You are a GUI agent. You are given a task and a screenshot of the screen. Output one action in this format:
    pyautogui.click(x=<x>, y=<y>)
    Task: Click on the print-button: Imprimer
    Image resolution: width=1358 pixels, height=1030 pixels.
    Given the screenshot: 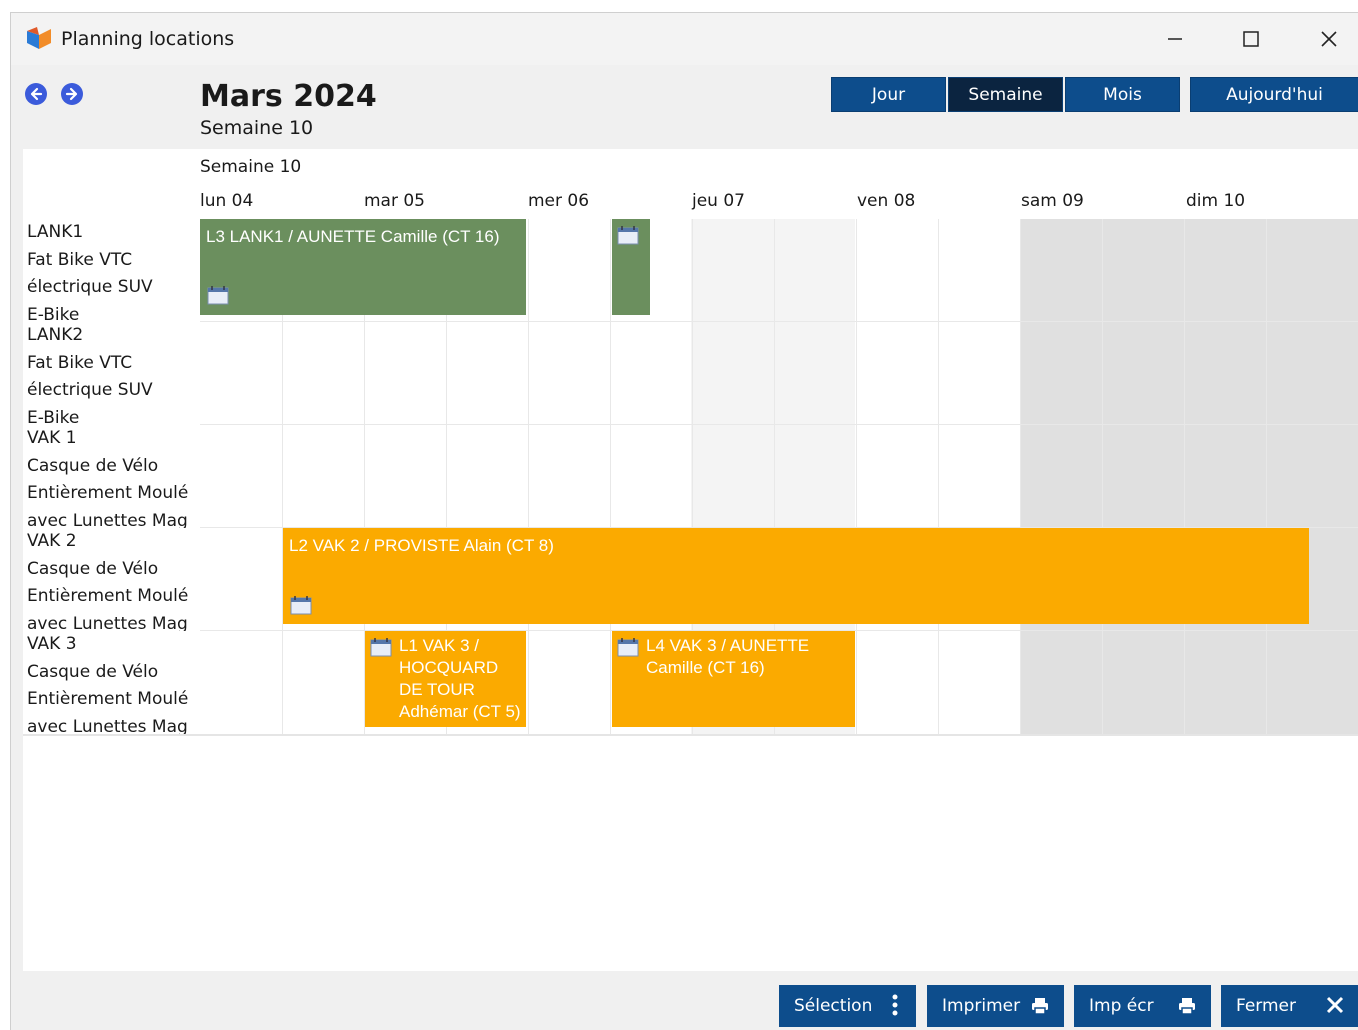 What is the action you would take?
    pyautogui.click(x=995, y=1006)
    